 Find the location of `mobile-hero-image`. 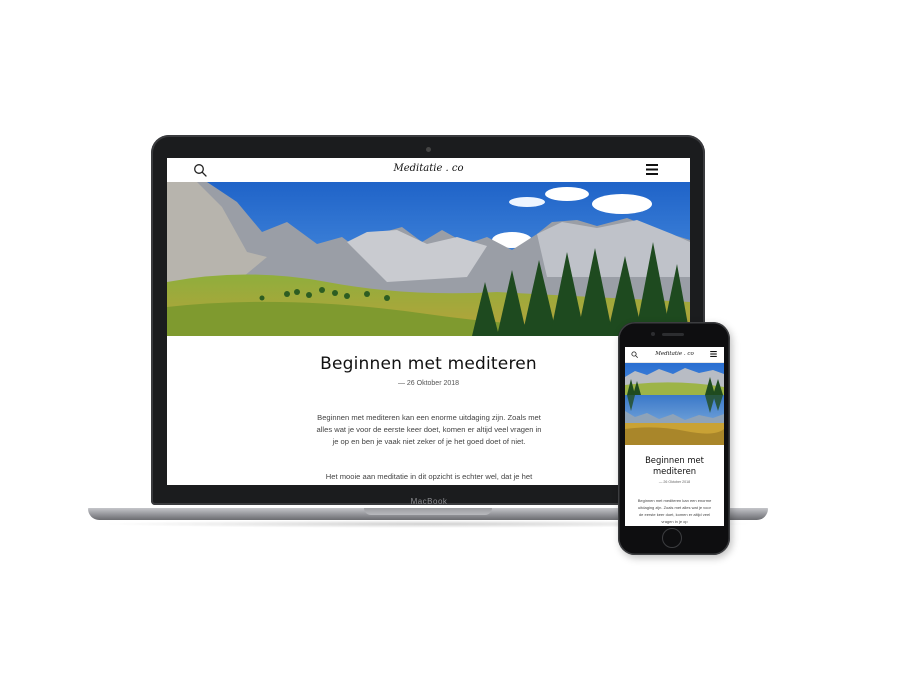

mobile-hero-image is located at coordinates (674, 404).